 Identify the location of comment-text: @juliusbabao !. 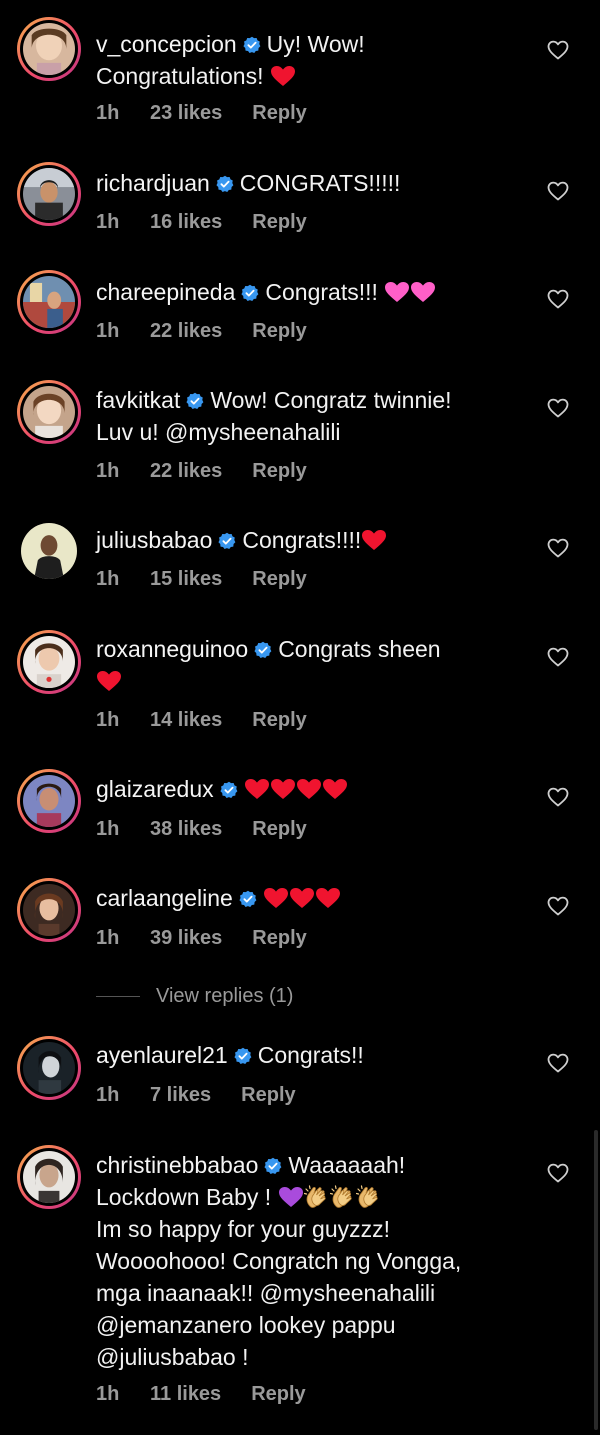
(172, 1357).